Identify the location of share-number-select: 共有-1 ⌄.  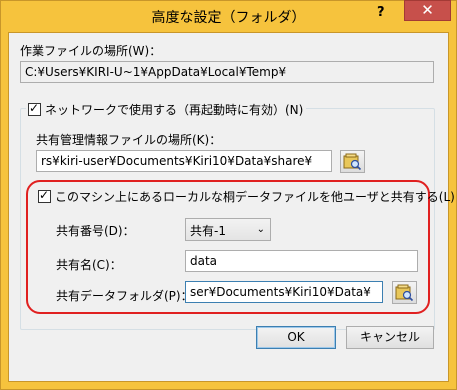
(228, 229).